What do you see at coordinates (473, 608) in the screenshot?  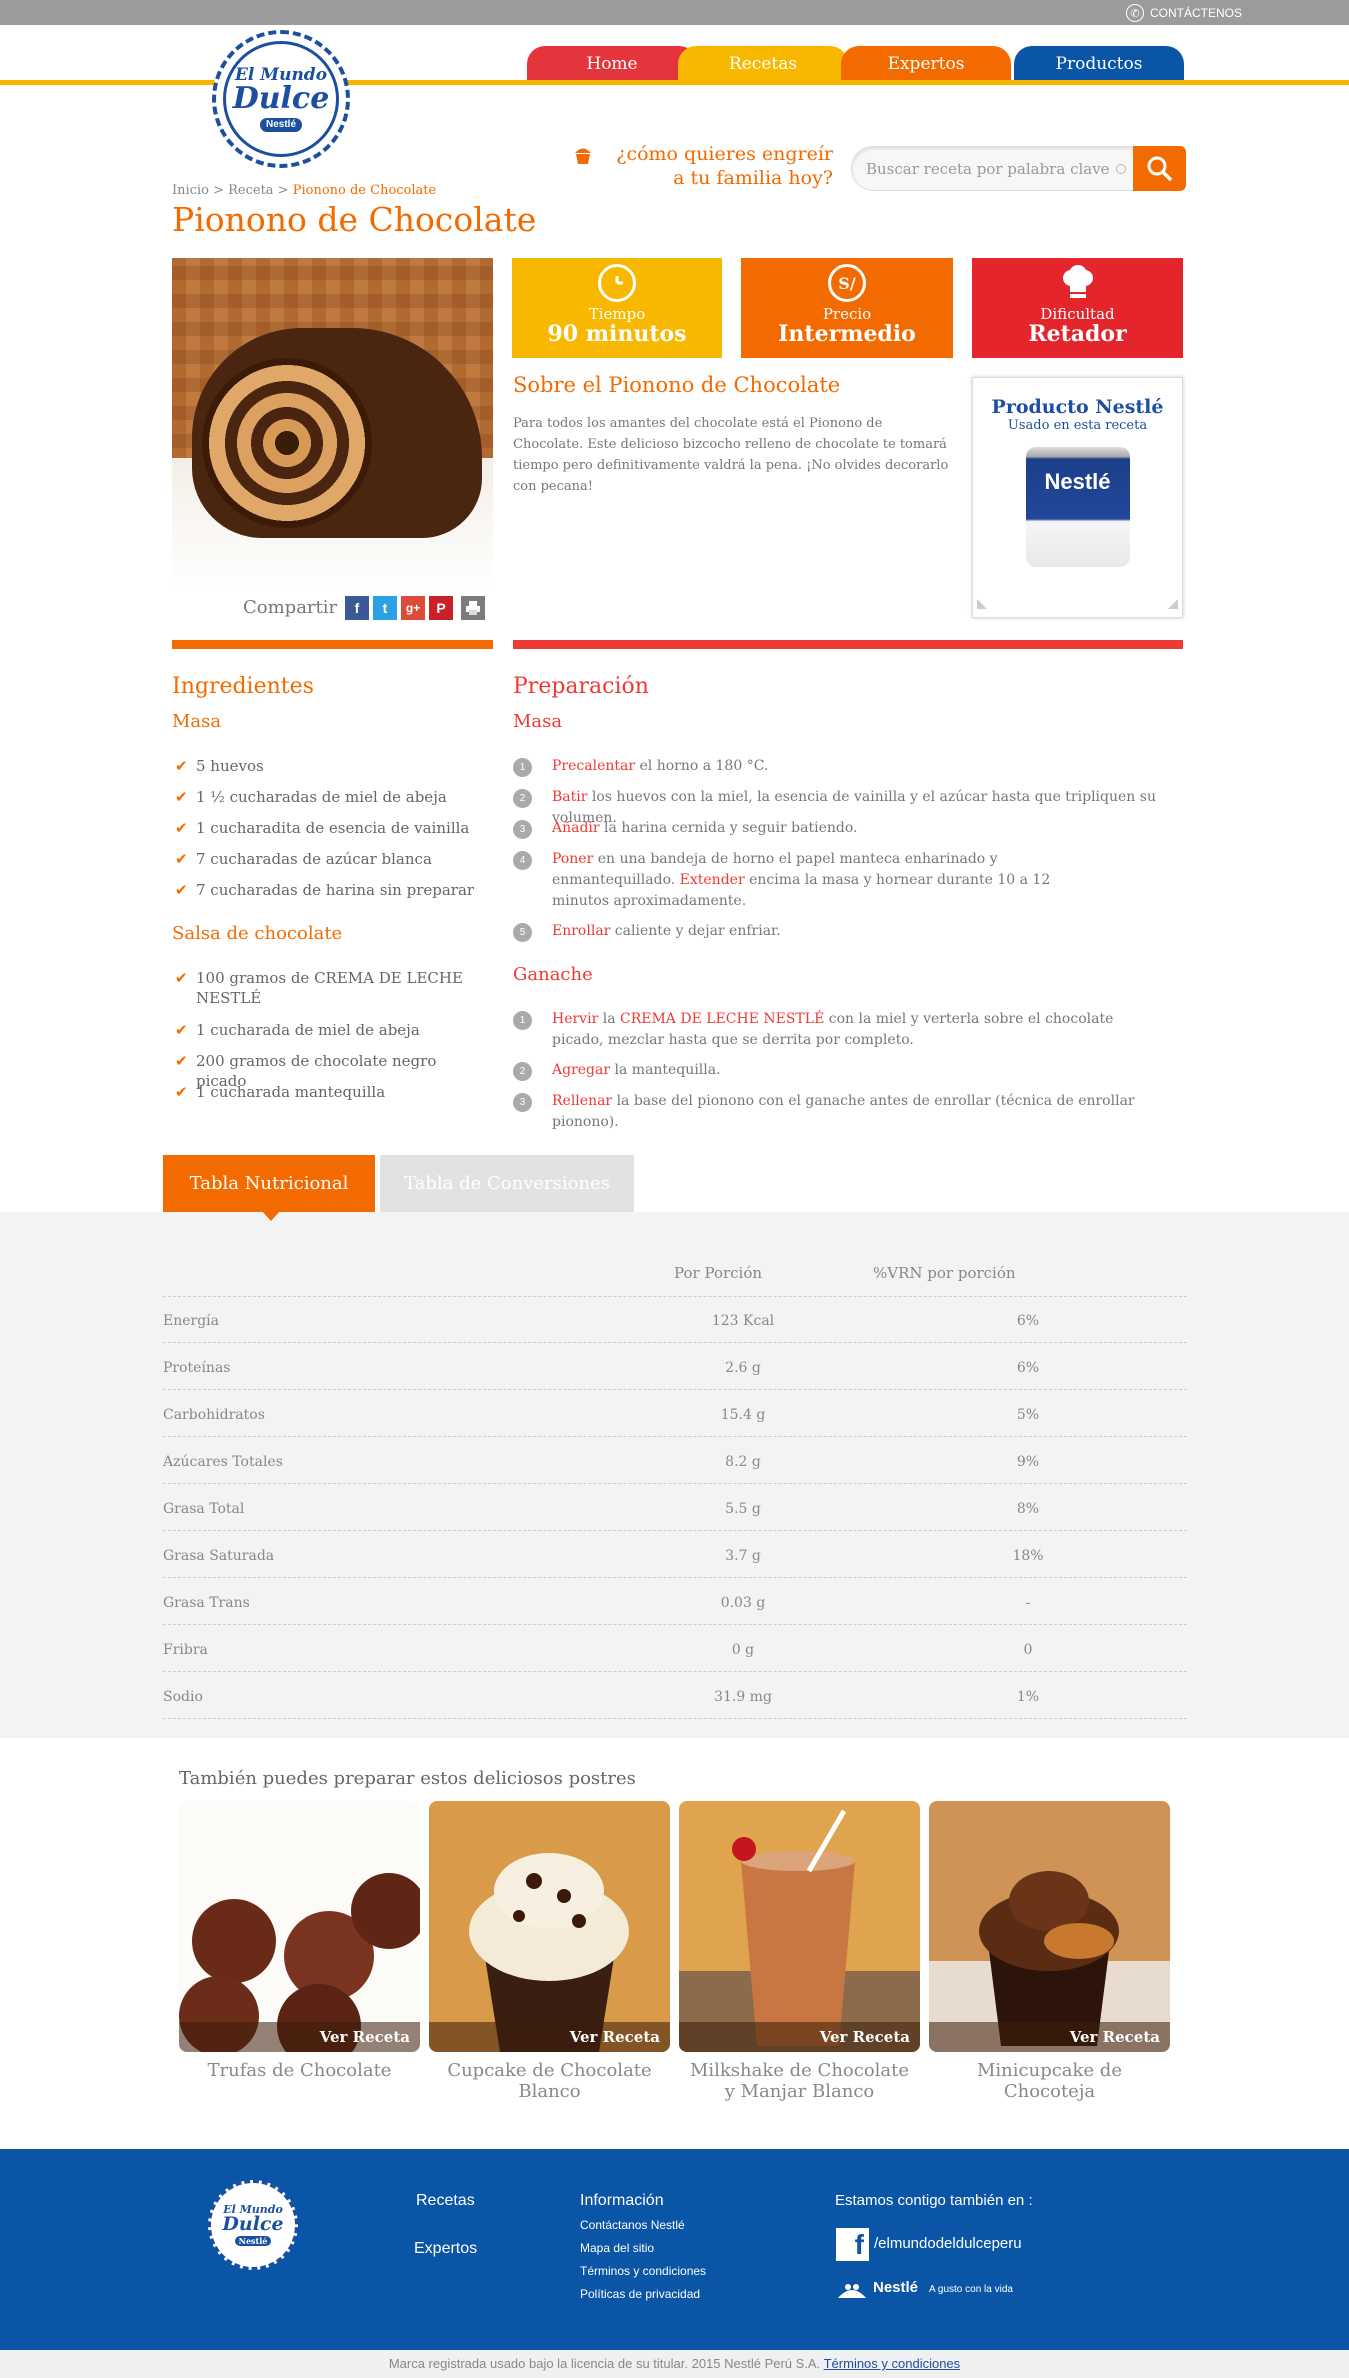 I see `print-icon` at bounding box center [473, 608].